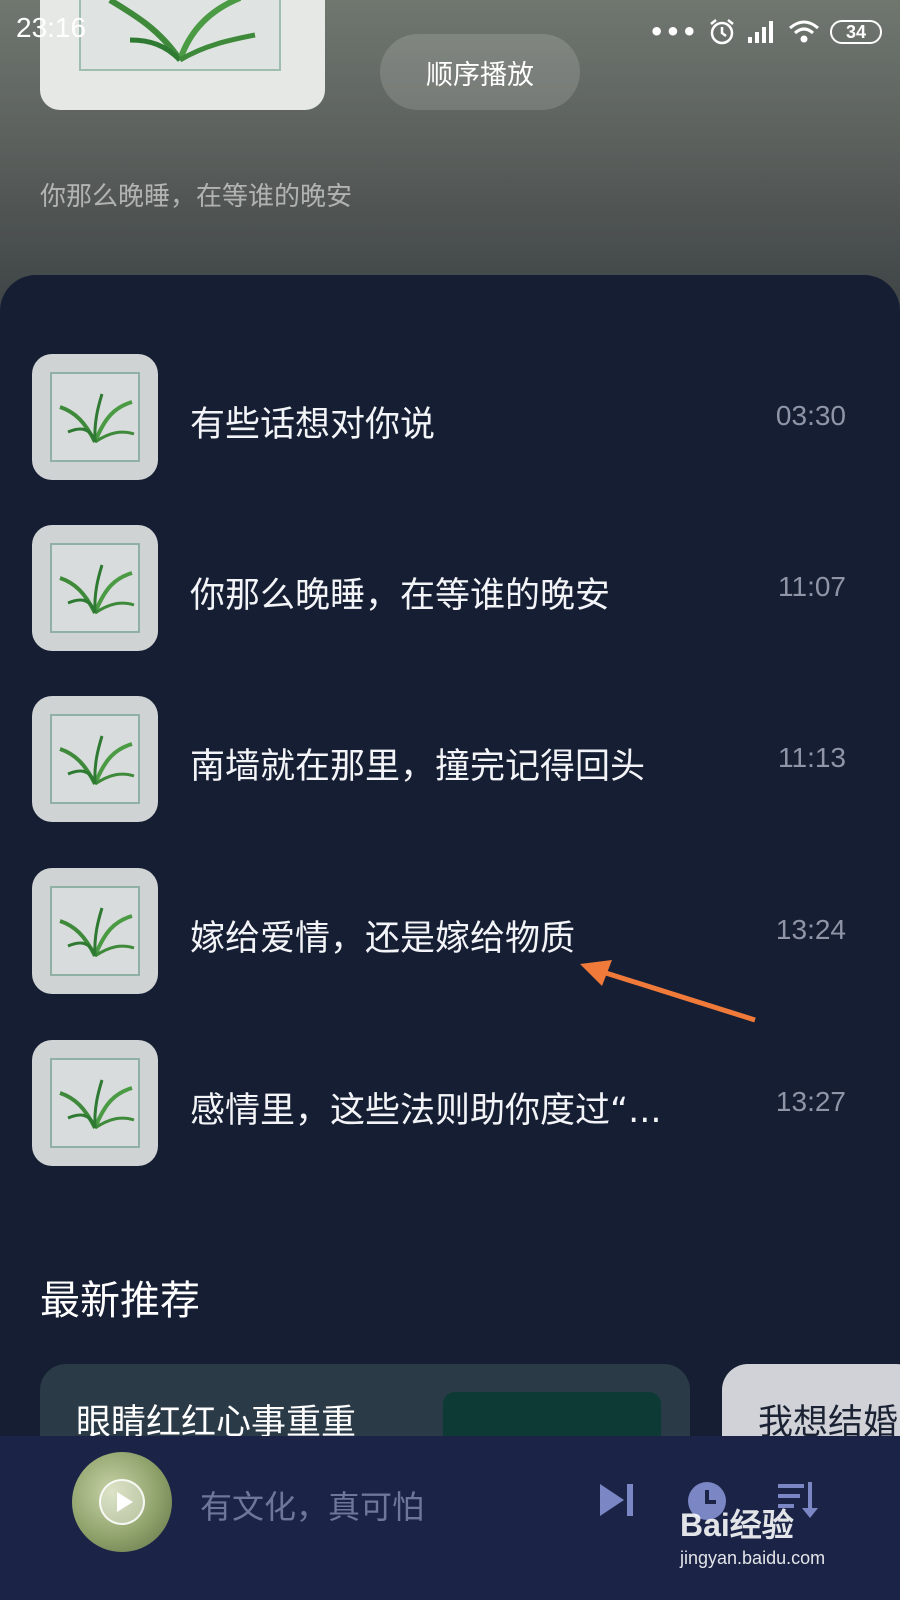 The height and width of the screenshot is (1600, 900). I want to click on now-playing-cover, so click(122, 1502).